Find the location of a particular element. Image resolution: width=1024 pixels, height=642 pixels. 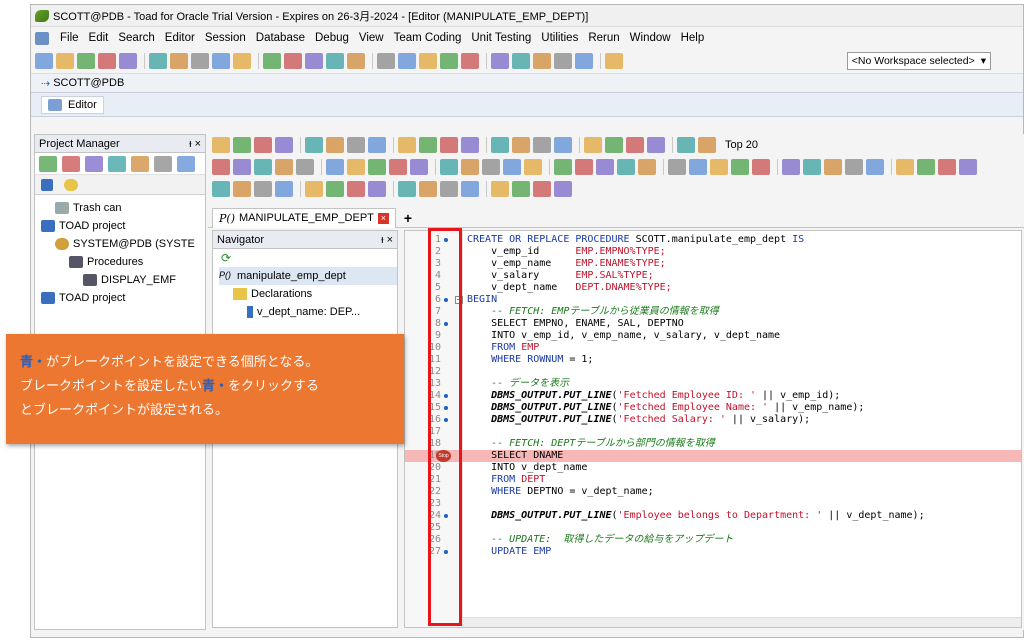

menu-item-window: Window is located at coordinates (650, 38).